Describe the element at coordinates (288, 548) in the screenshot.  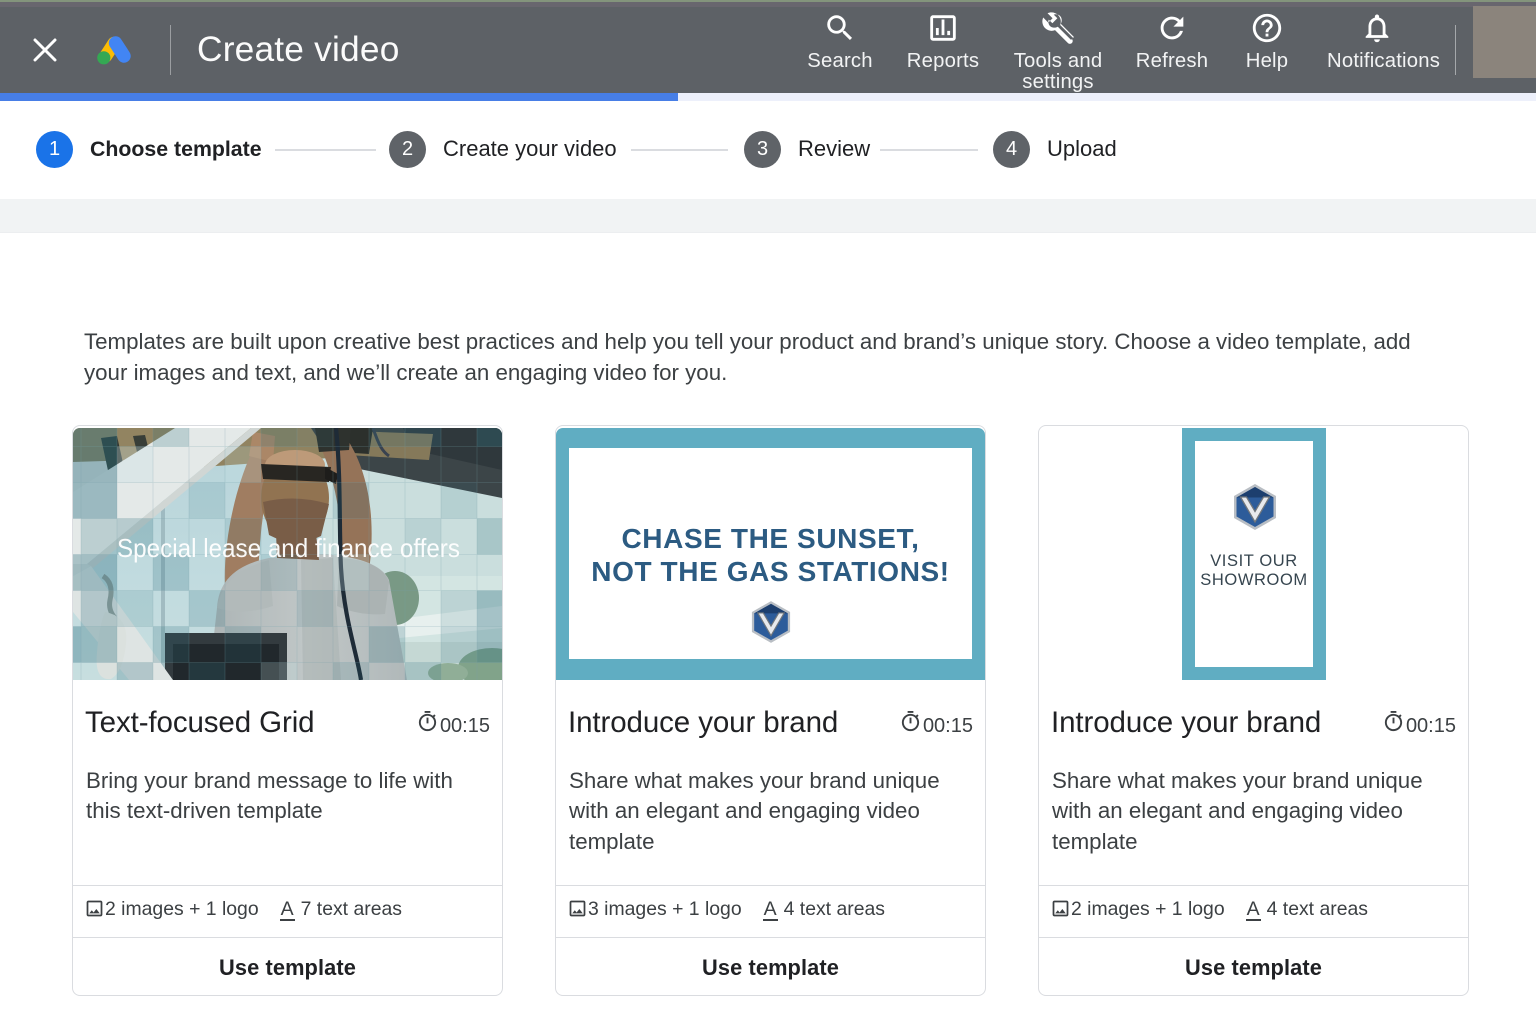
I see `svg-text:Special lease and finance offe: Special lease and finance offers` at that location.